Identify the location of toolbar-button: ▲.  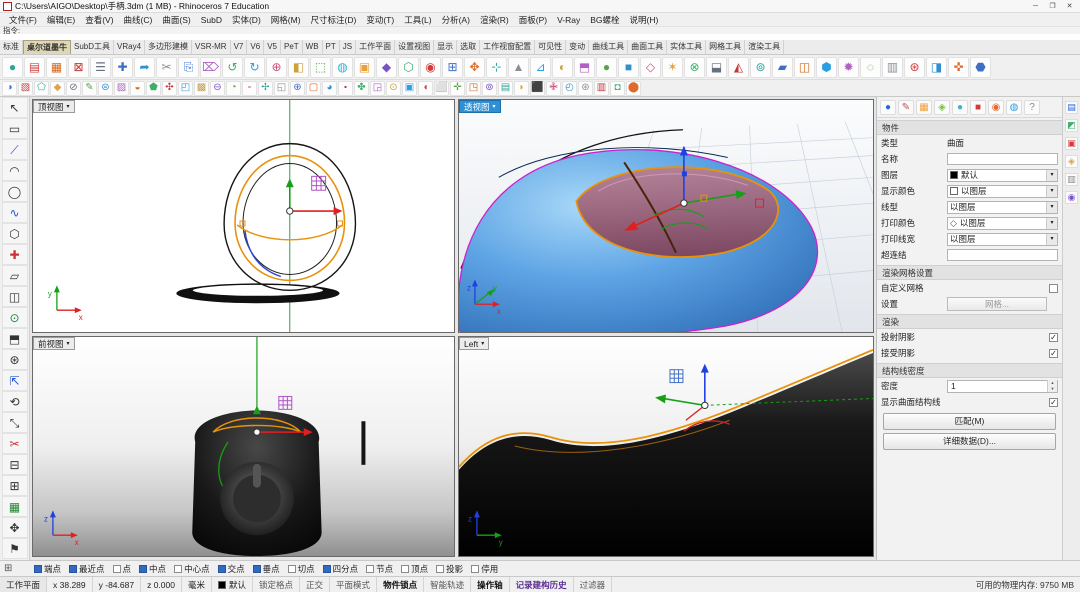
(518, 67).